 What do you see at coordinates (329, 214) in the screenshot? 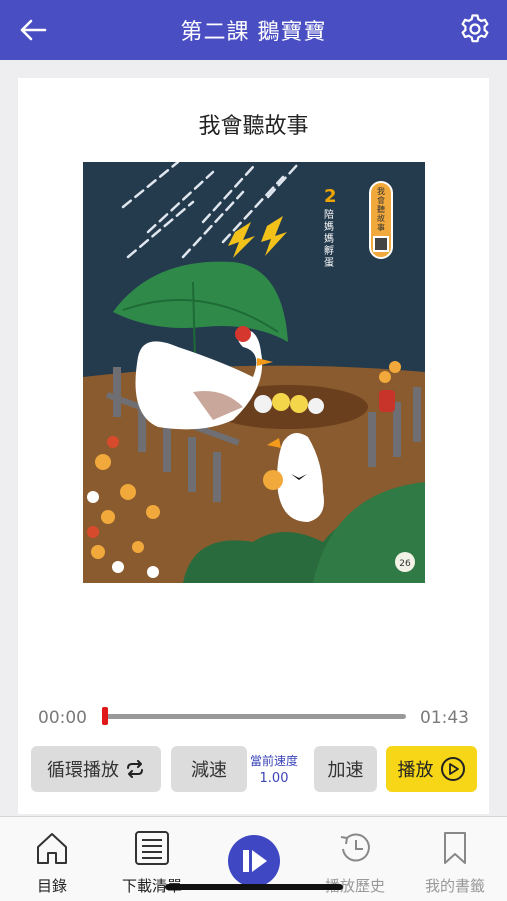
I see `svg-text: 陪` at bounding box center [329, 214].